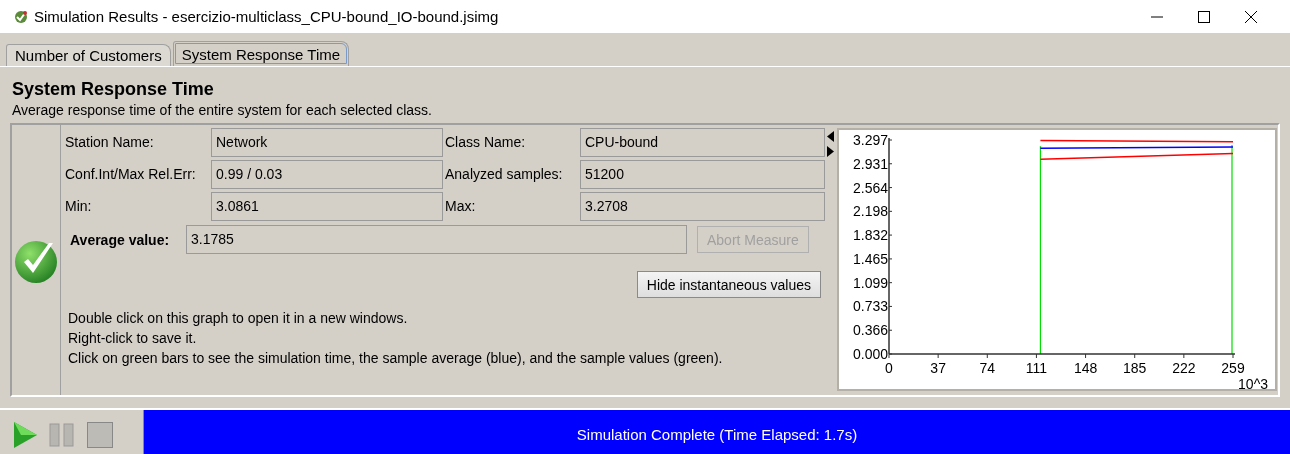  I want to click on x-tick-label: 37, so click(938, 368).